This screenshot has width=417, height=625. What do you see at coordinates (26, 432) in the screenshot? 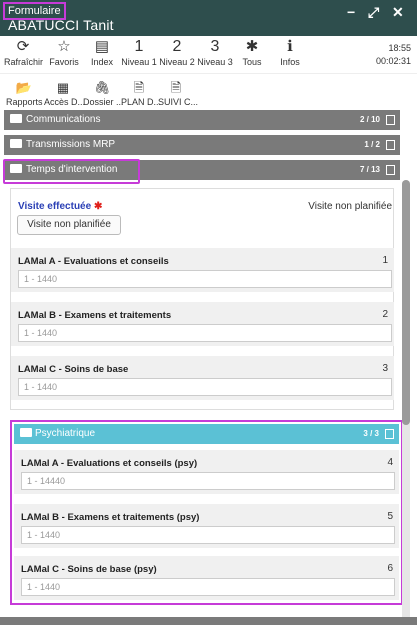
I see `folder-open-icon` at bounding box center [26, 432].